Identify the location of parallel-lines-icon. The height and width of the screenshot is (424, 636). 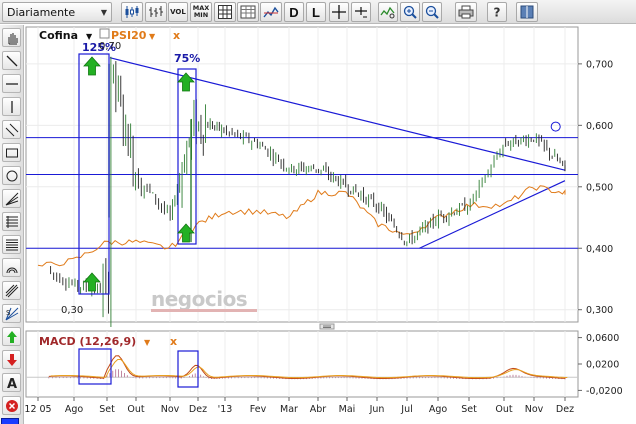
(11, 290).